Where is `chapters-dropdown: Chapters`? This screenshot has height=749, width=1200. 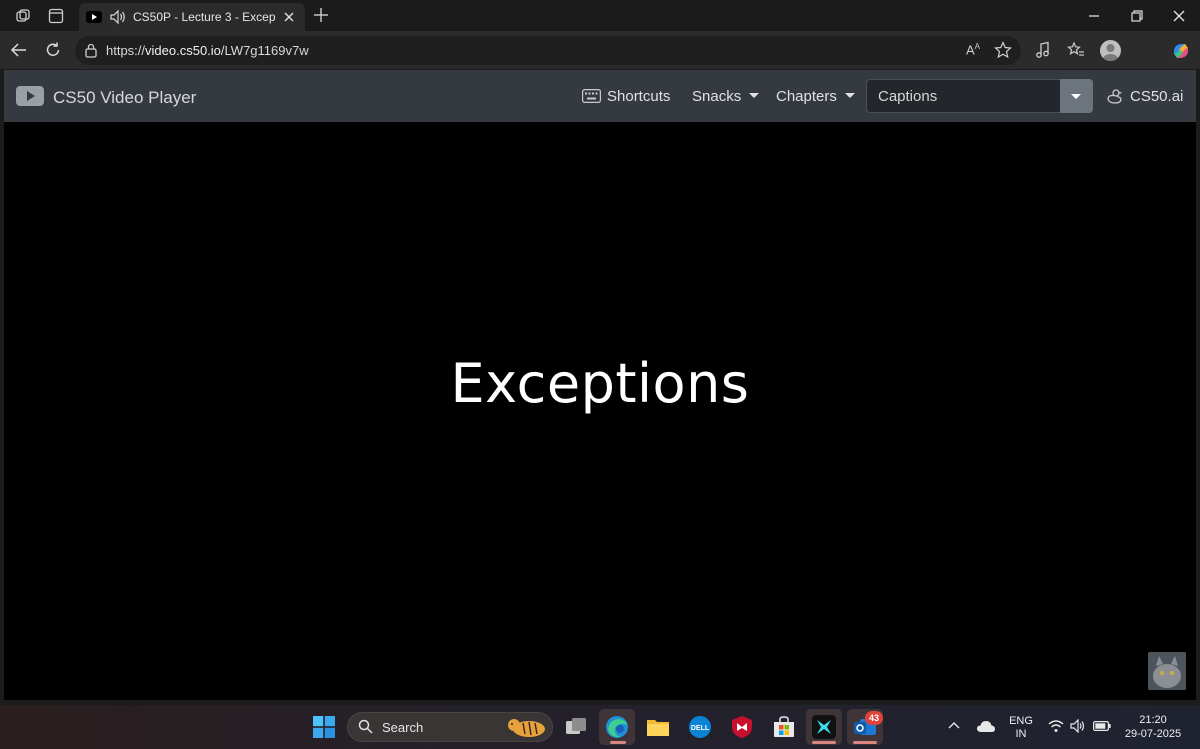
chapters-dropdown: Chapters is located at coordinates (815, 96).